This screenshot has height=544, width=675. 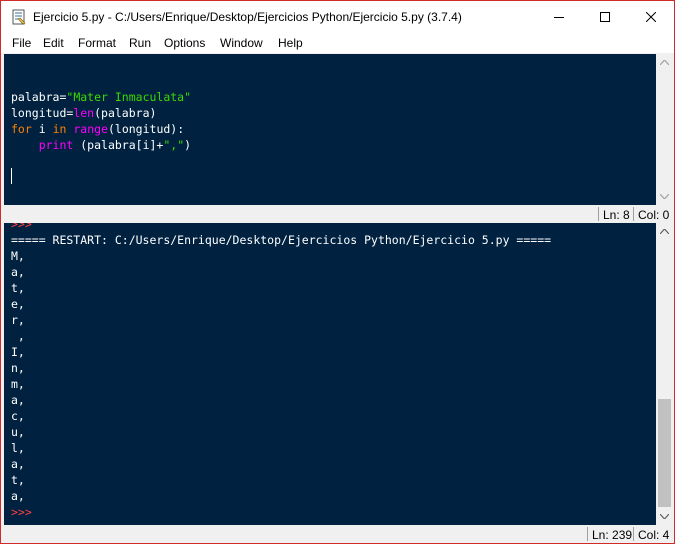 What do you see at coordinates (664, 129) in the screenshot?
I see `editor-scrollbar` at bounding box center [664, 129].